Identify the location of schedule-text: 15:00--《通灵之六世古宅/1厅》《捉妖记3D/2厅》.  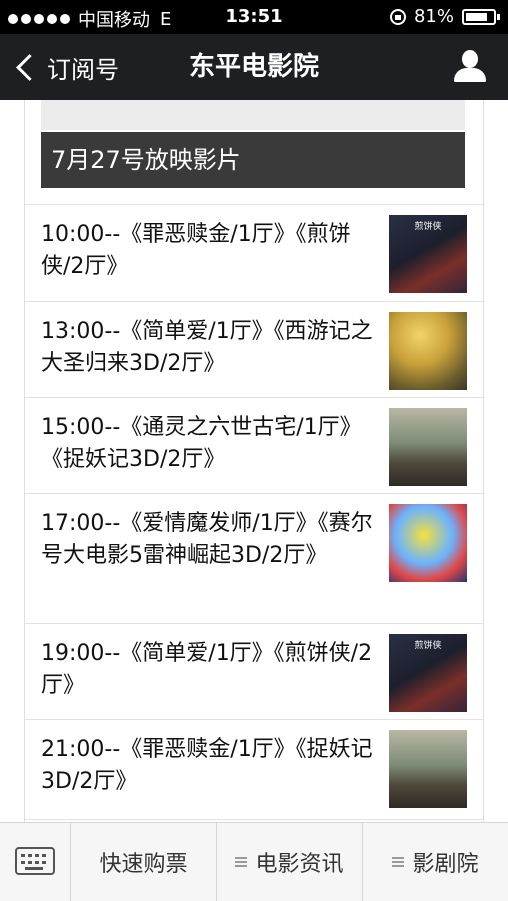
(201, 443).